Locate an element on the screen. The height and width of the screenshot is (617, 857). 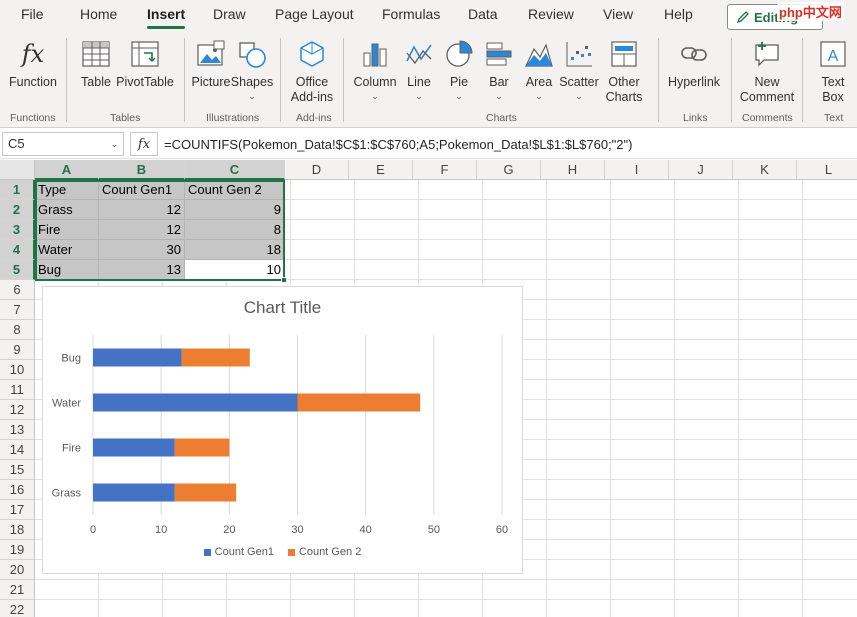
group-label-tables: Tables is located at coordinates (125, 118).